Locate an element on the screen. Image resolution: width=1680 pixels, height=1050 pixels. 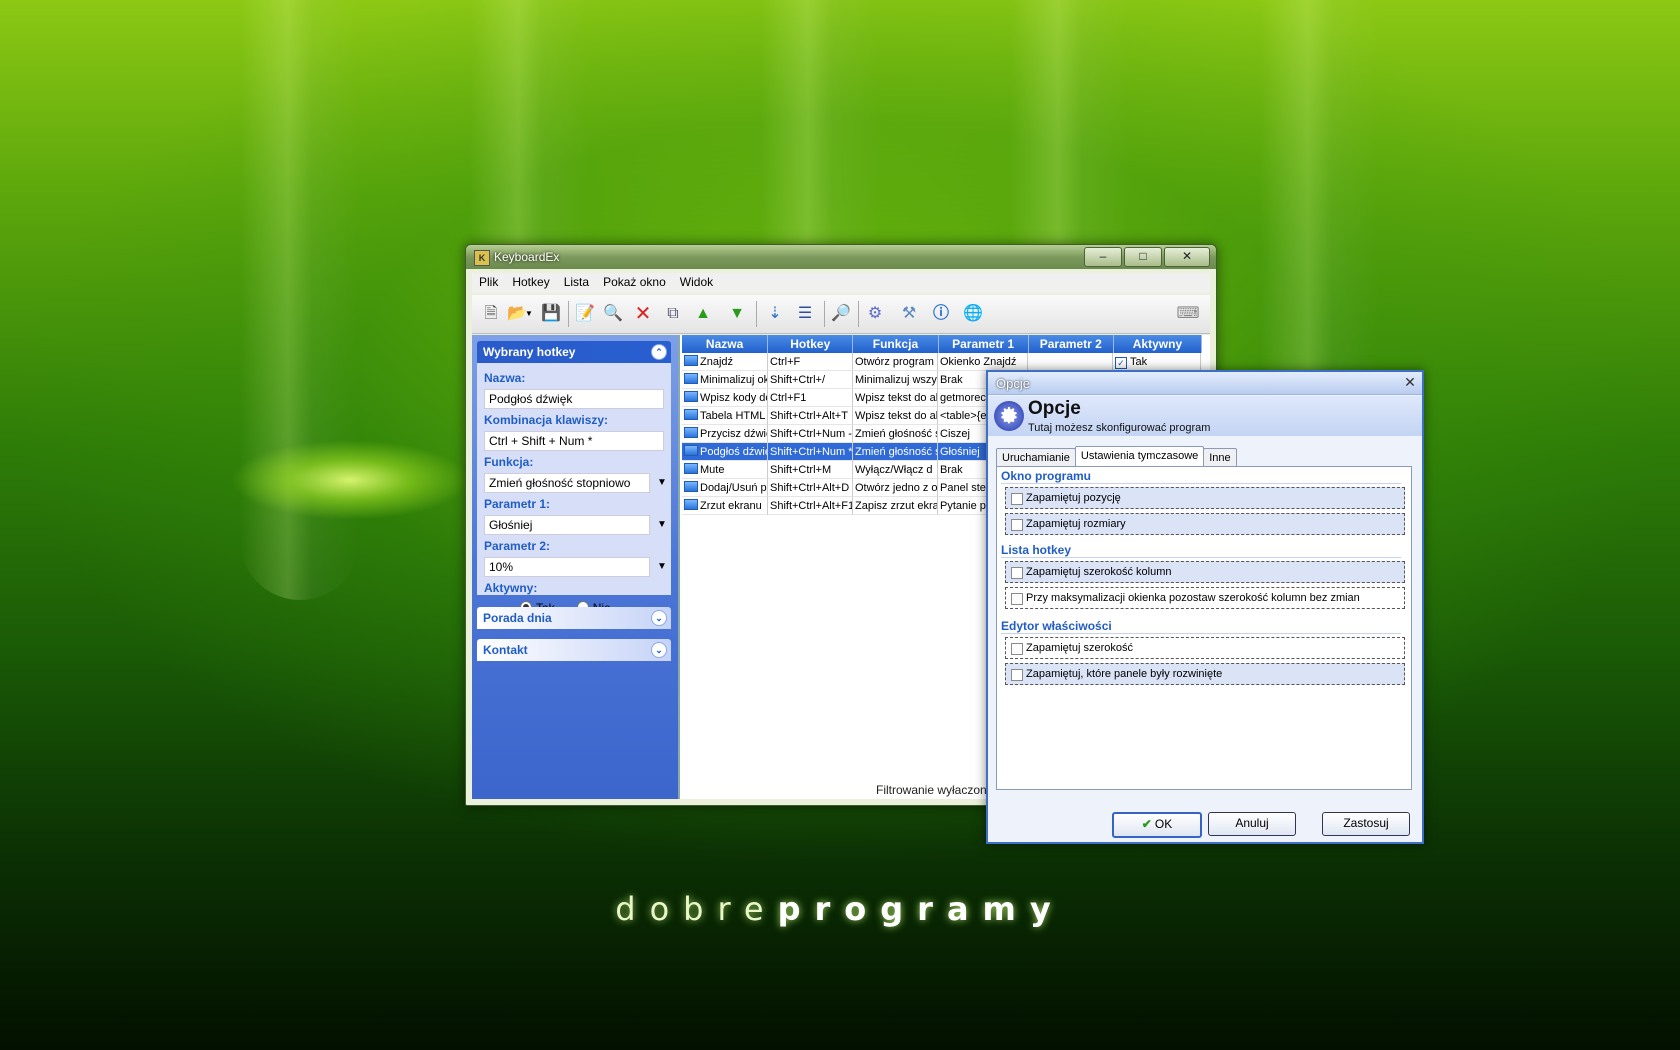
column-header-parametr2: Parametr 2 is located at coordinates (1071, 344).